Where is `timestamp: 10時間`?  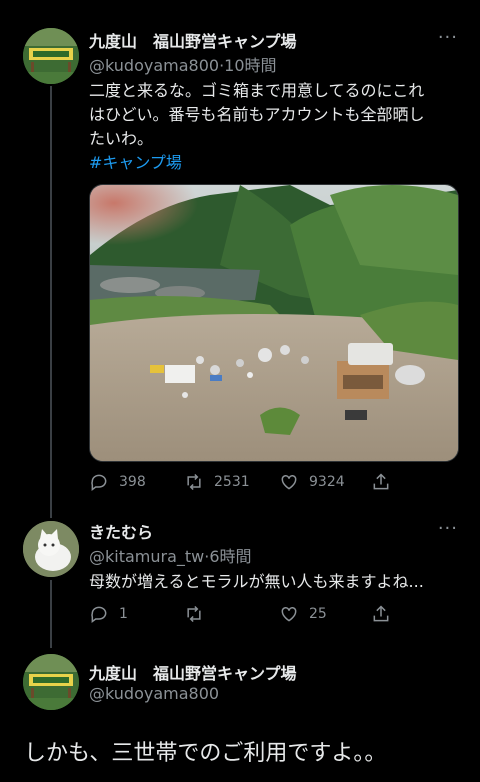 timestamp: 10時間 is located at coordinates (250, 65).